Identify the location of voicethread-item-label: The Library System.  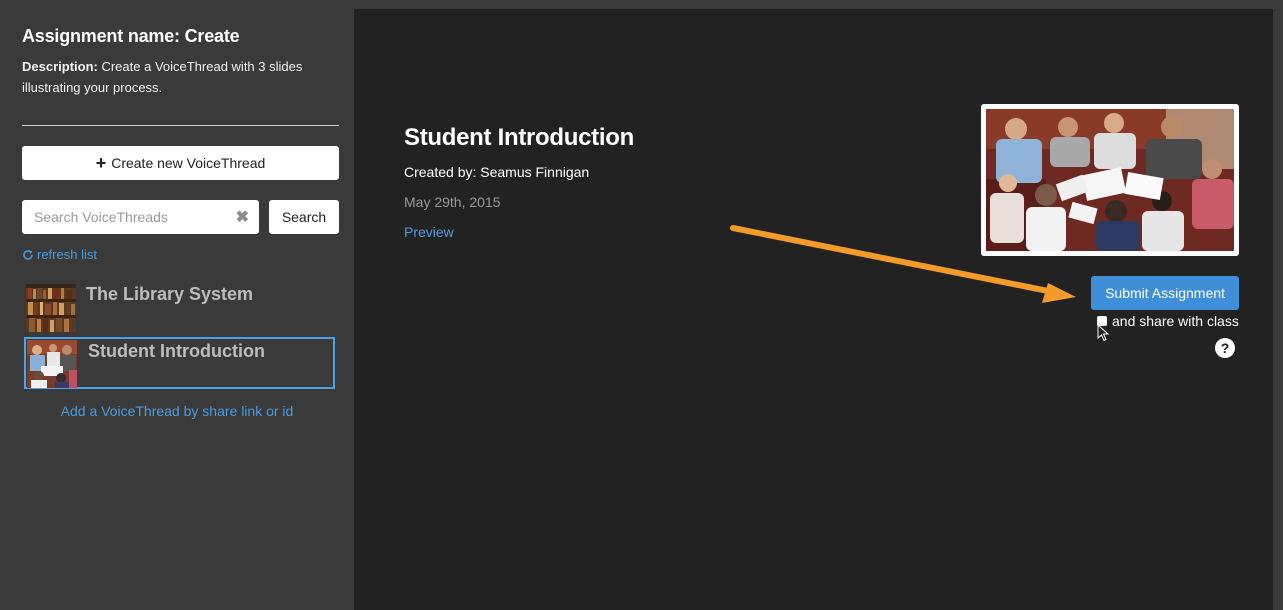
(170, 294).